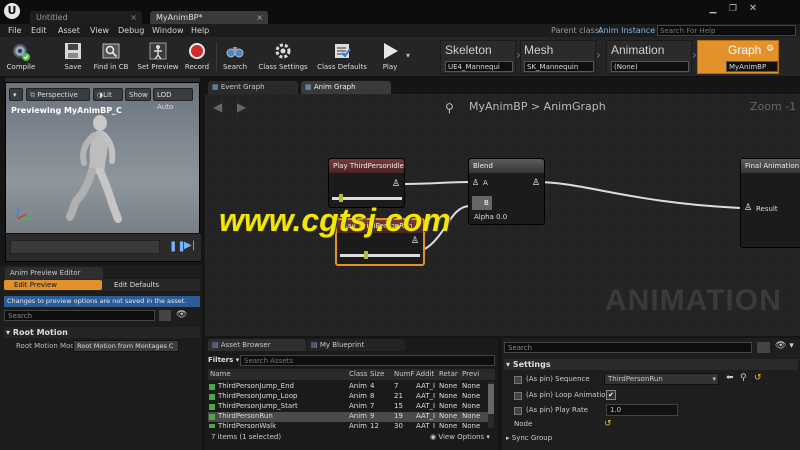 The height and width of the screenshot is (450, 800). Describe the element at coordinates (209, 17) in the screenshot. I see `tab-myanimbp: MyAnimBP* ×` at that location.